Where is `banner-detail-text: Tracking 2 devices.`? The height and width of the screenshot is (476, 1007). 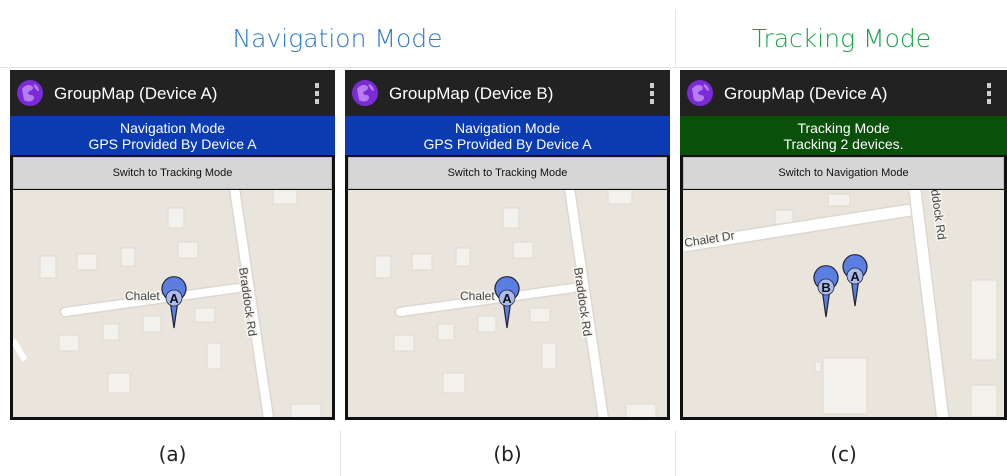 banner-detail-text: Tracking 2 devices. is located at coordinates (843, 143).